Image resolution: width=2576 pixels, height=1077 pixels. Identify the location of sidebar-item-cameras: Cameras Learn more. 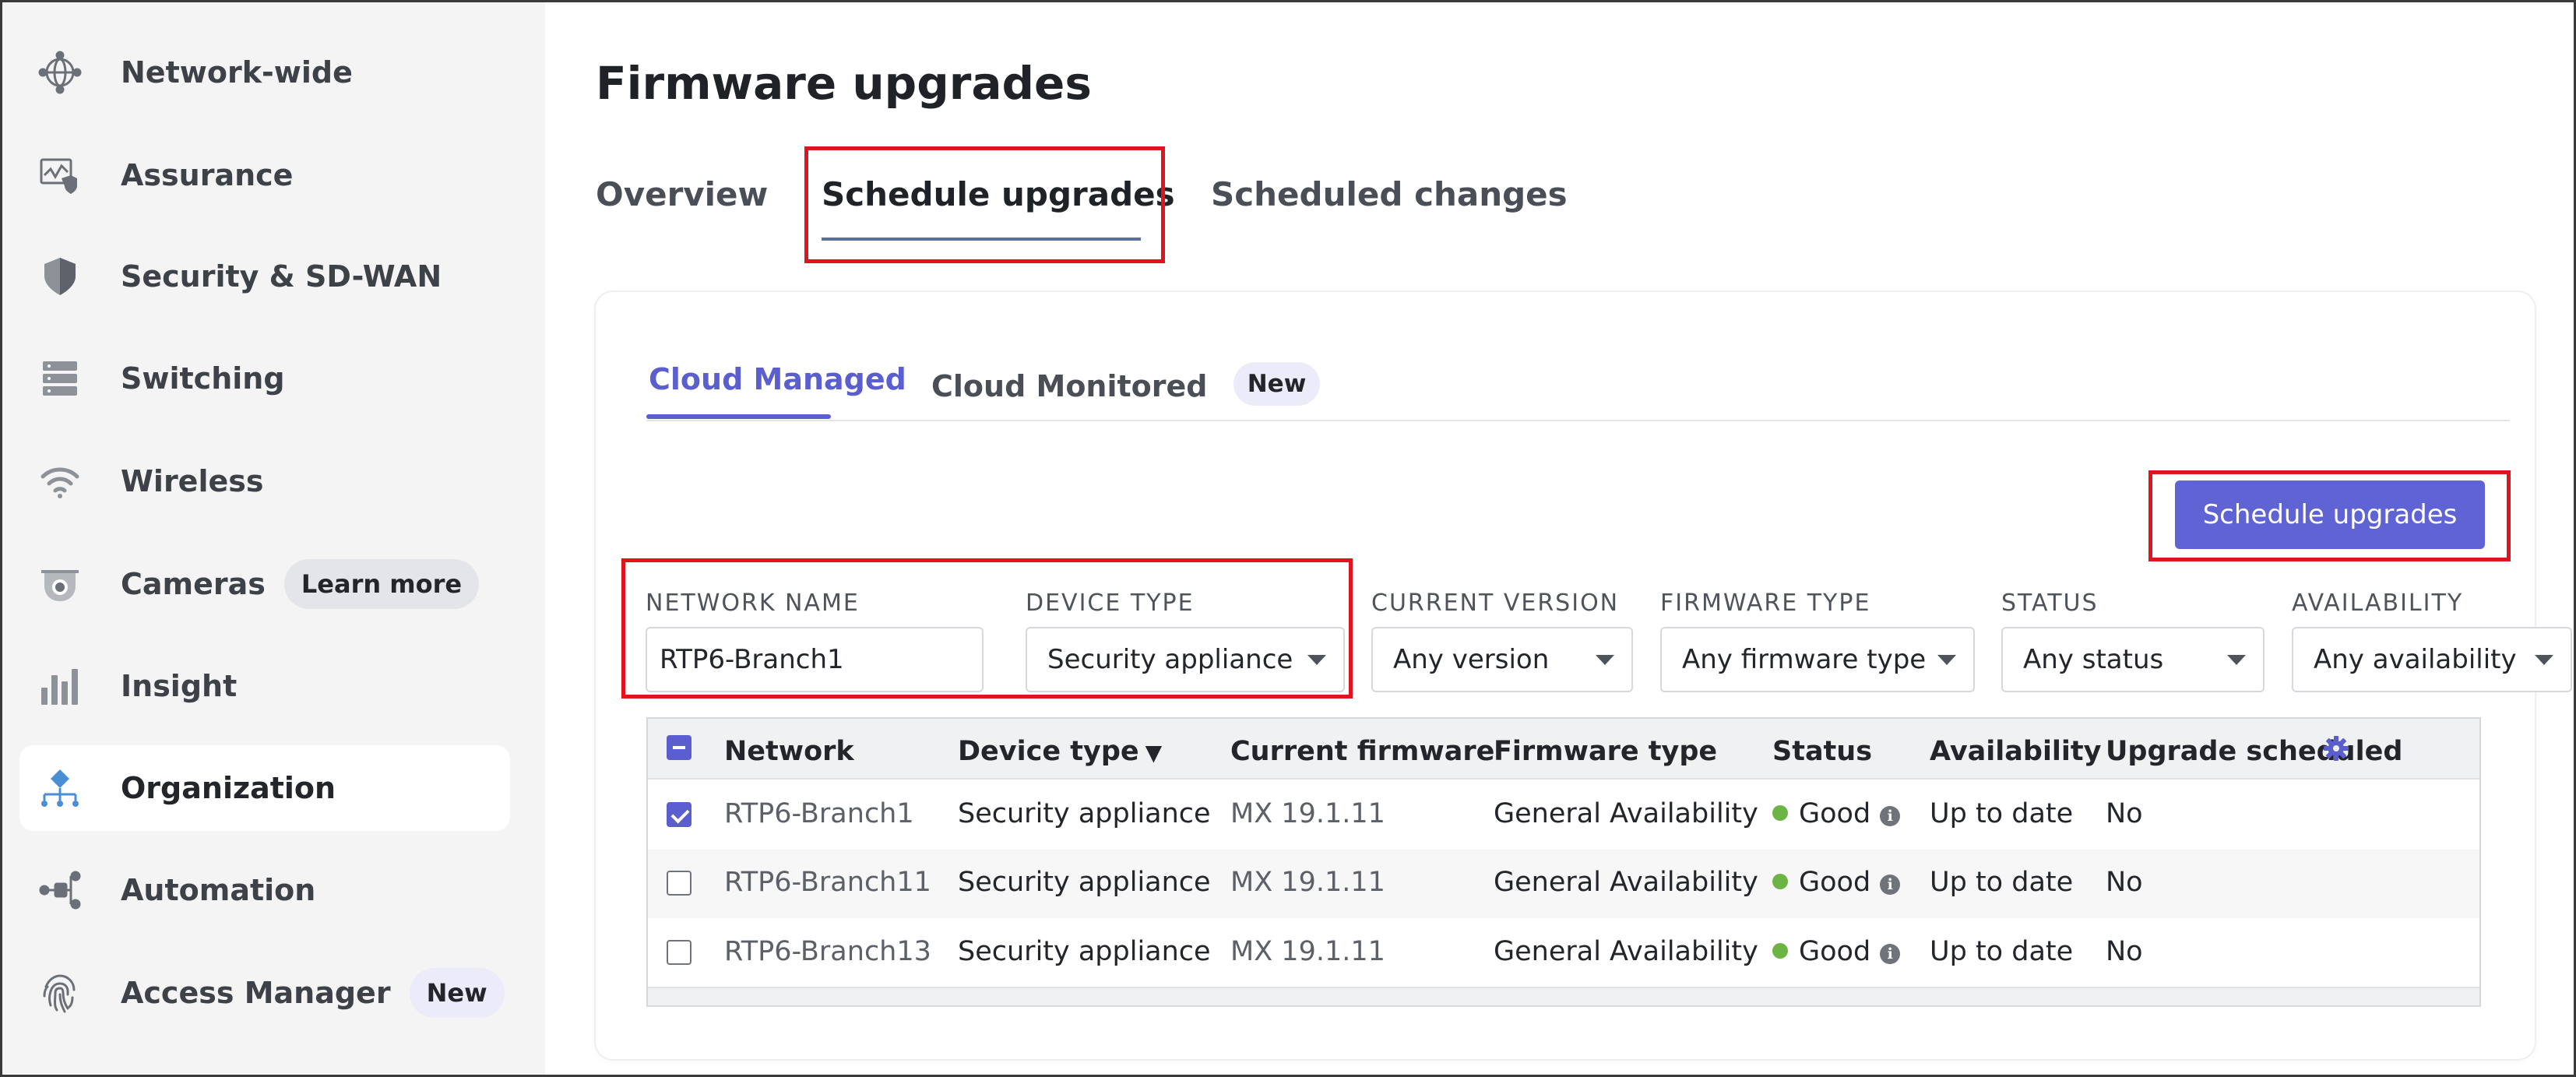
(264, 584).